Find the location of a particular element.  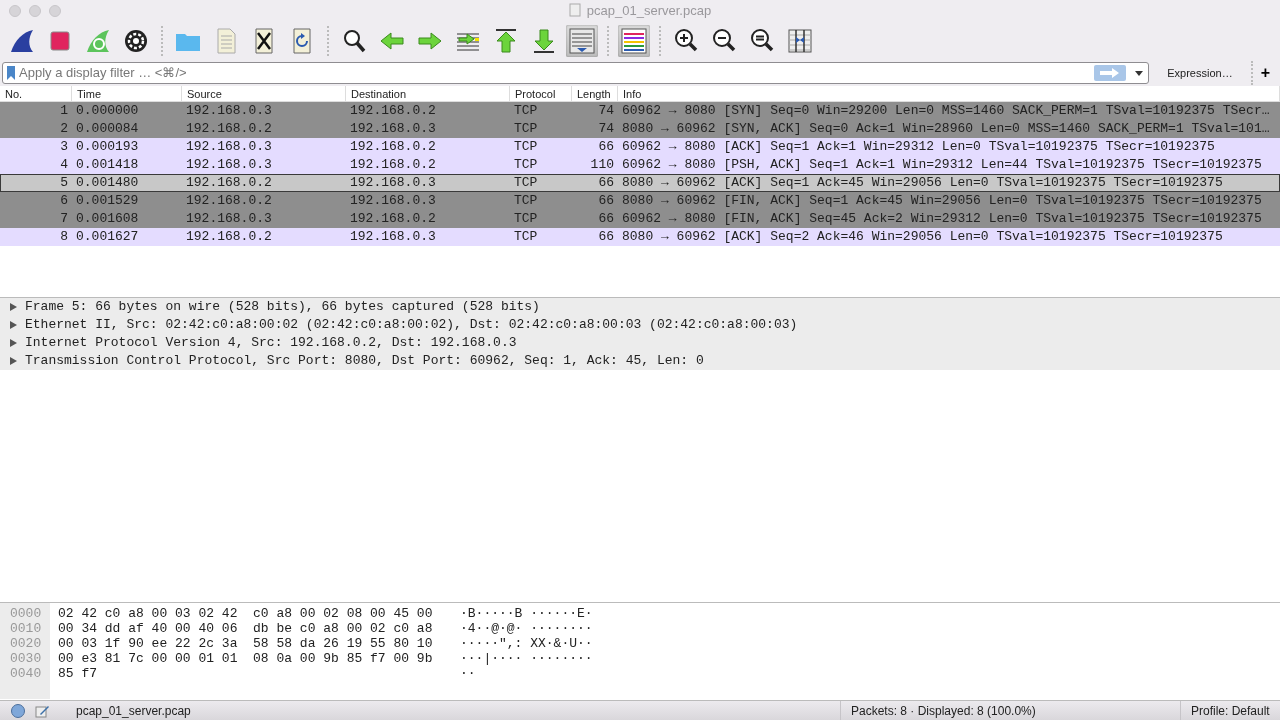

auto-scroll-button is located at coordinates (582, 41).